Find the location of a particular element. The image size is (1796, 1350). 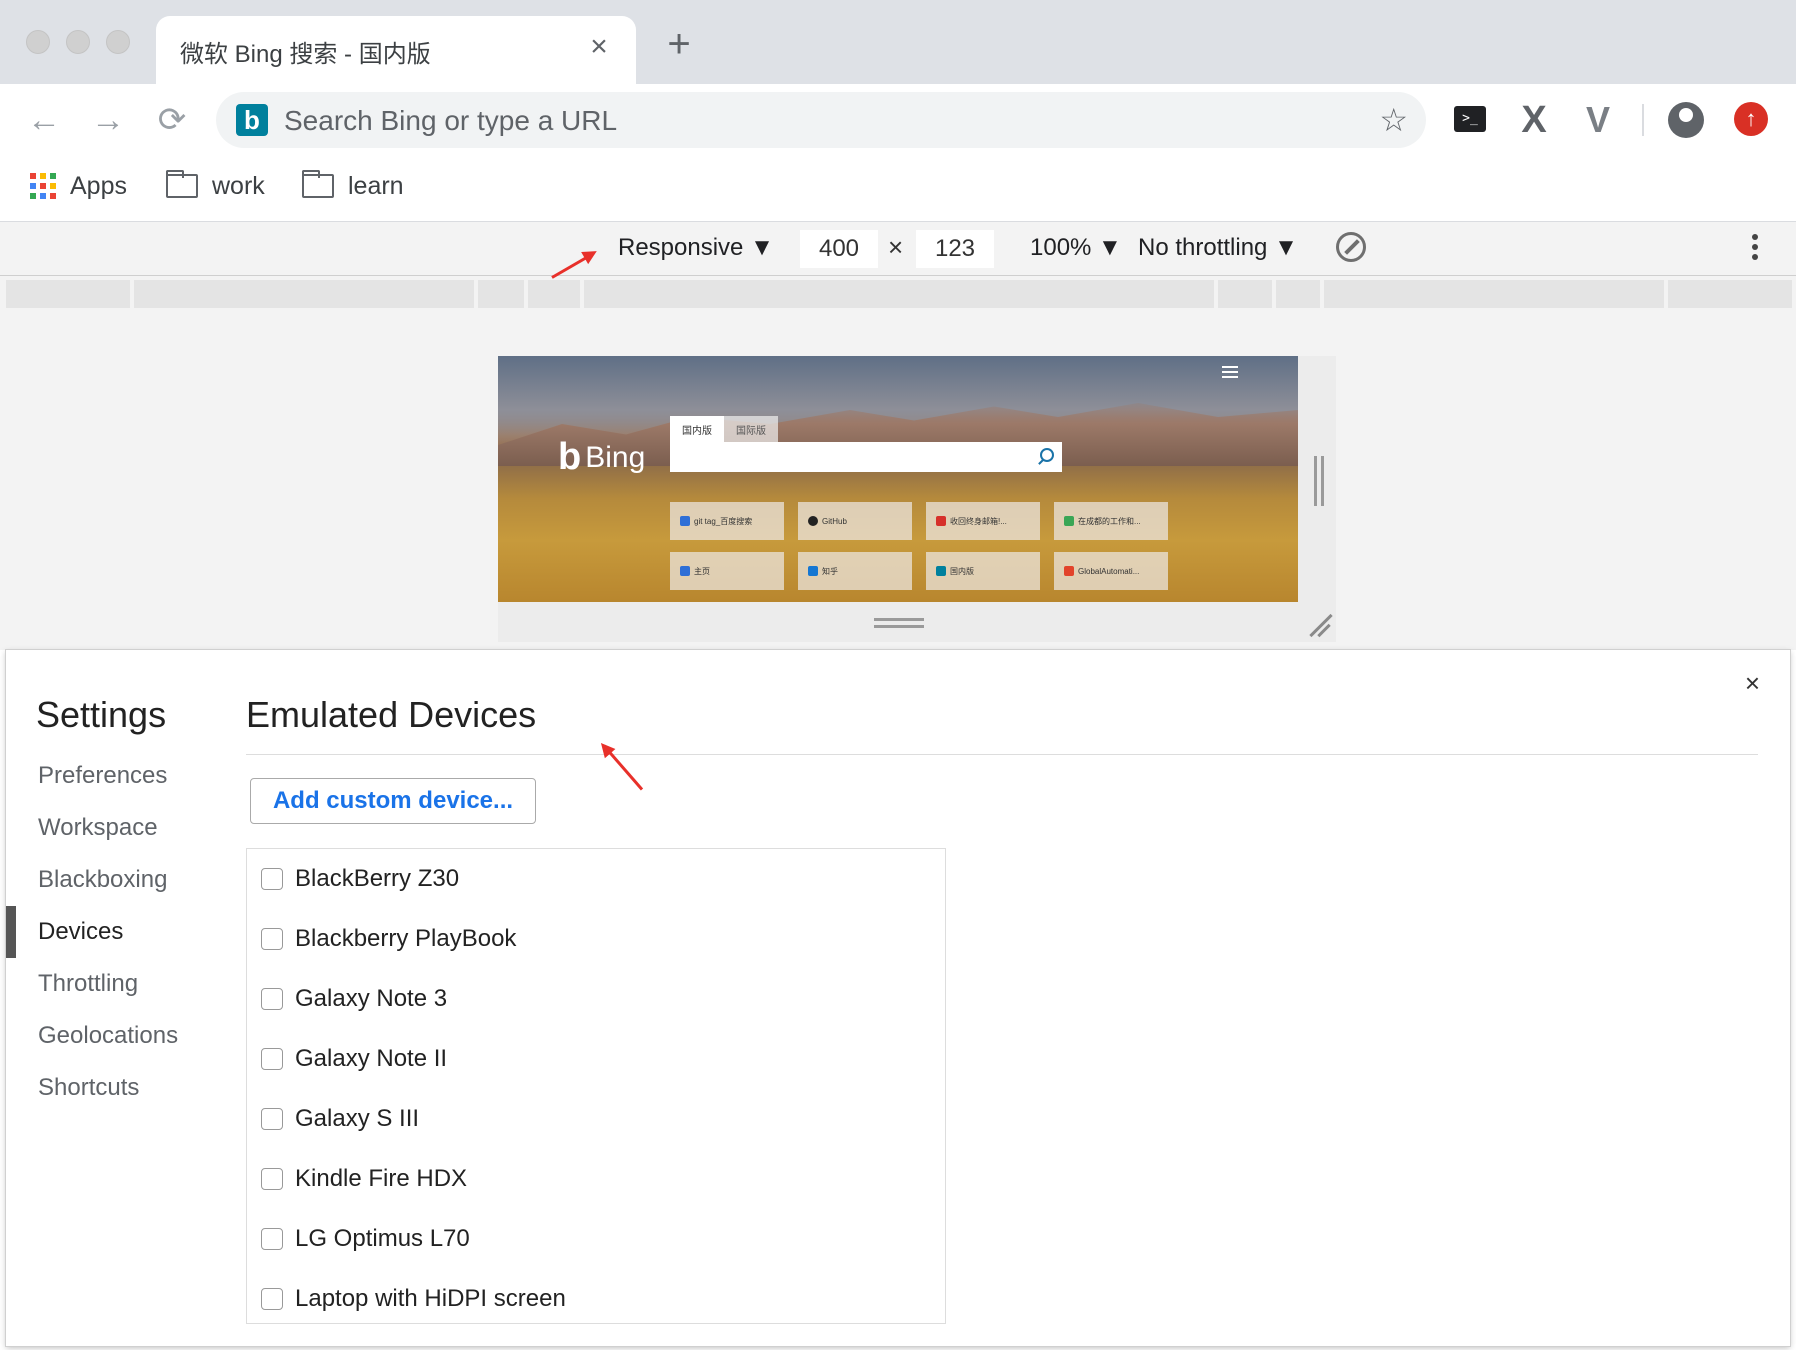

quick-link: GitHub is located at coordinates (855, 521).